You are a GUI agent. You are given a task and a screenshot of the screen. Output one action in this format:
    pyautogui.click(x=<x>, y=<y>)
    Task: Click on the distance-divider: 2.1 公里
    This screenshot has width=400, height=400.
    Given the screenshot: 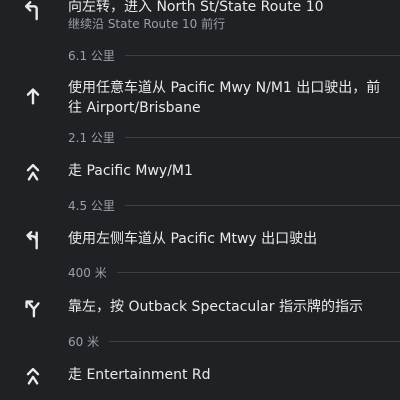 What is the action you would take?
    pyautogui.click(x=234, y=137)
    